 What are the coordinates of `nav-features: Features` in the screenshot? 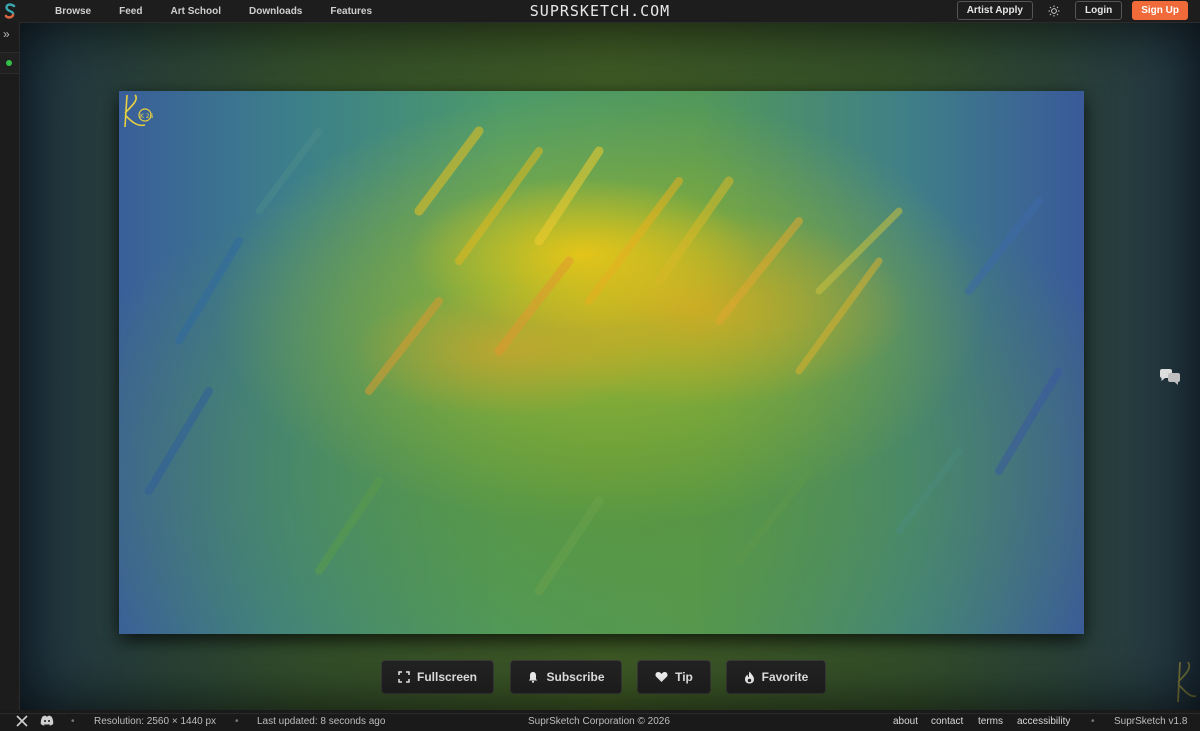 It's located at (351, 11).